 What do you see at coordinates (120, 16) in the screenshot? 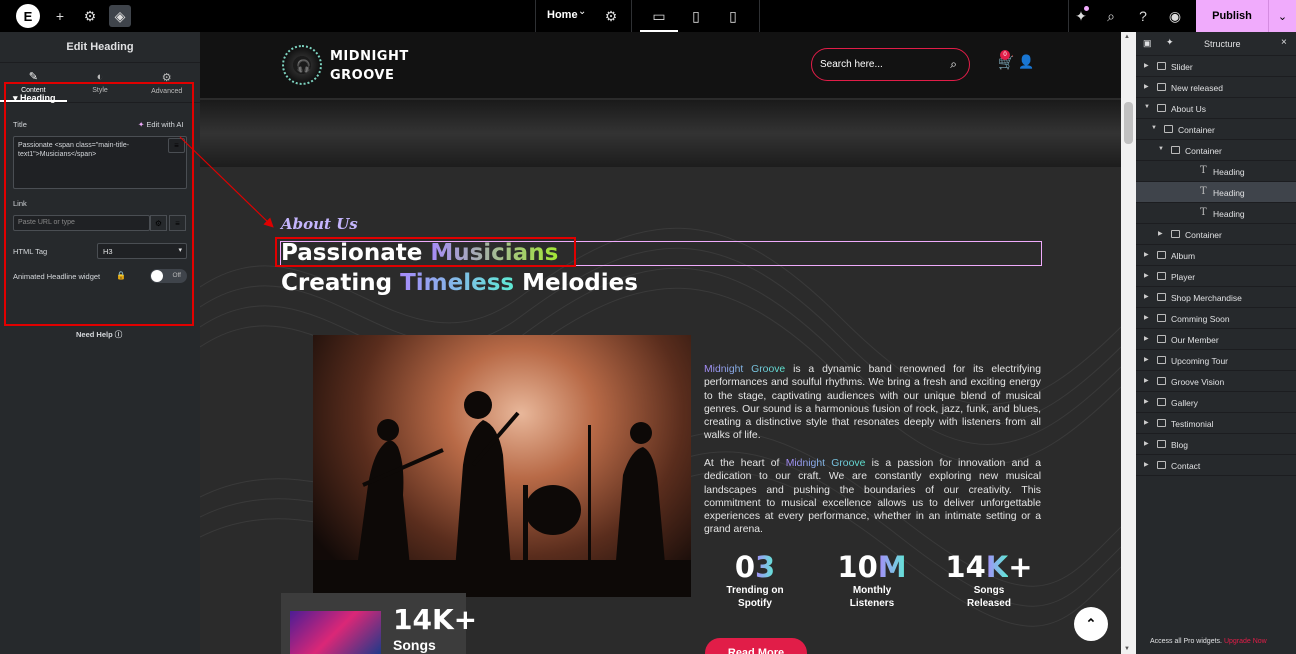
I see `structure-icon: ◈` at bounding box center [120, 16].